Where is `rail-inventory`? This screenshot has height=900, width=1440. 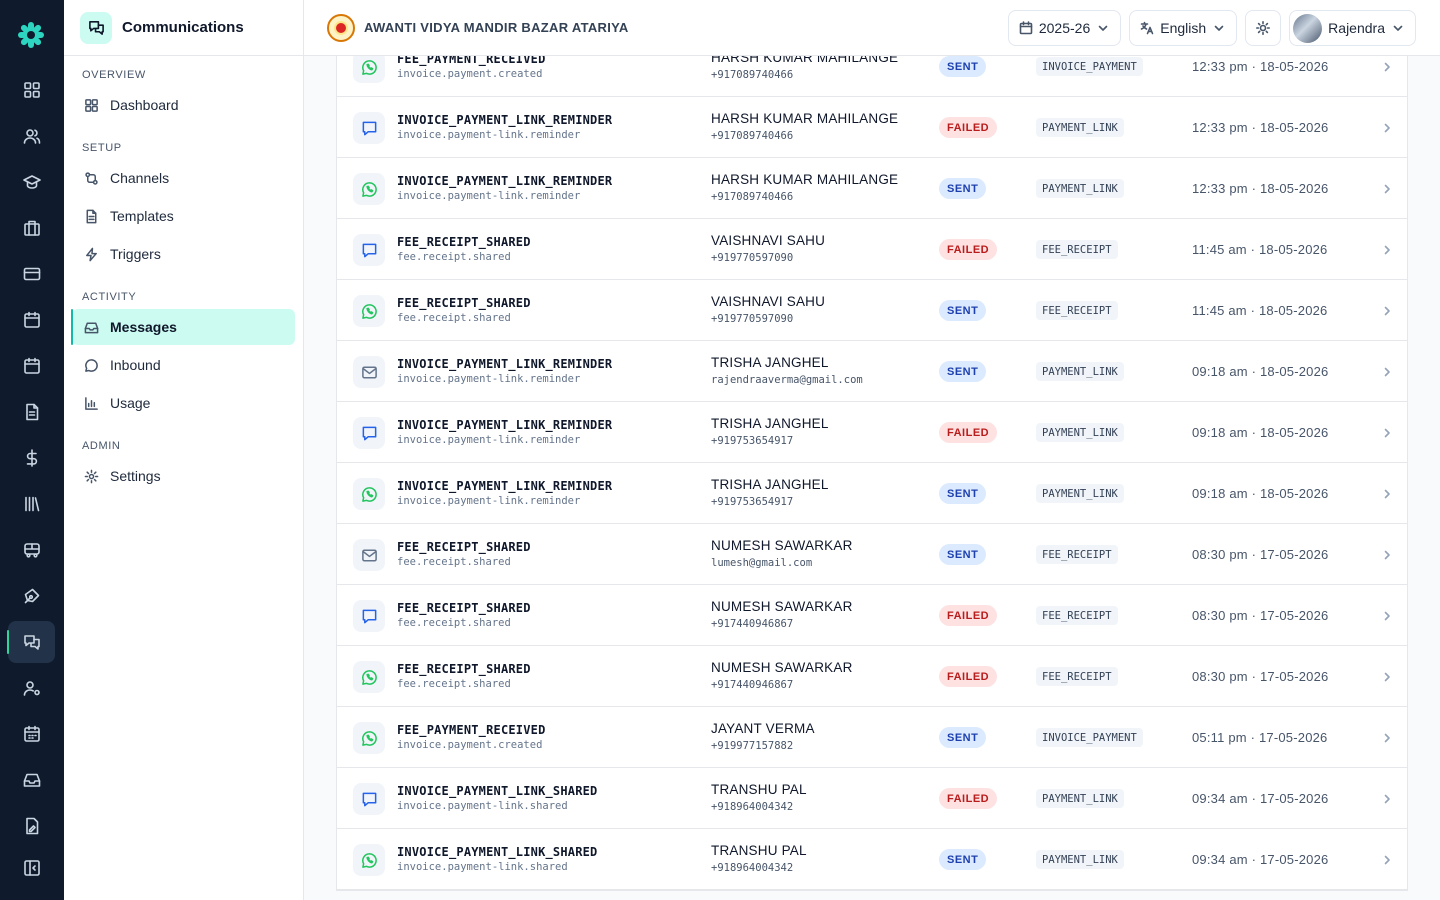
rail-inventory is located at coordinates (31, 780).